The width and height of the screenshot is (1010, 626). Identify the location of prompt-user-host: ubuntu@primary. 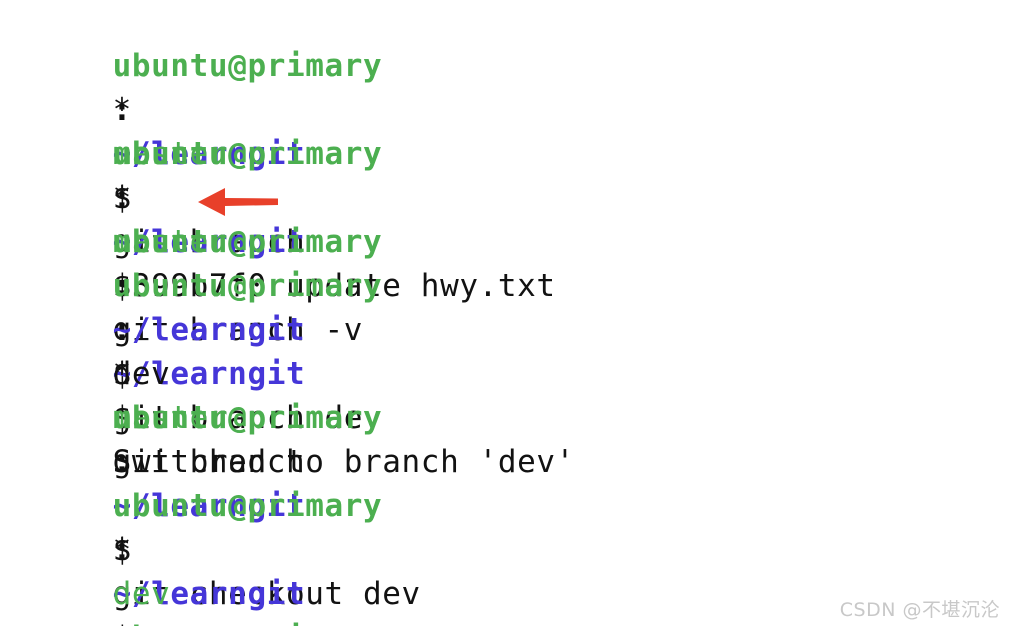
(248, 623).